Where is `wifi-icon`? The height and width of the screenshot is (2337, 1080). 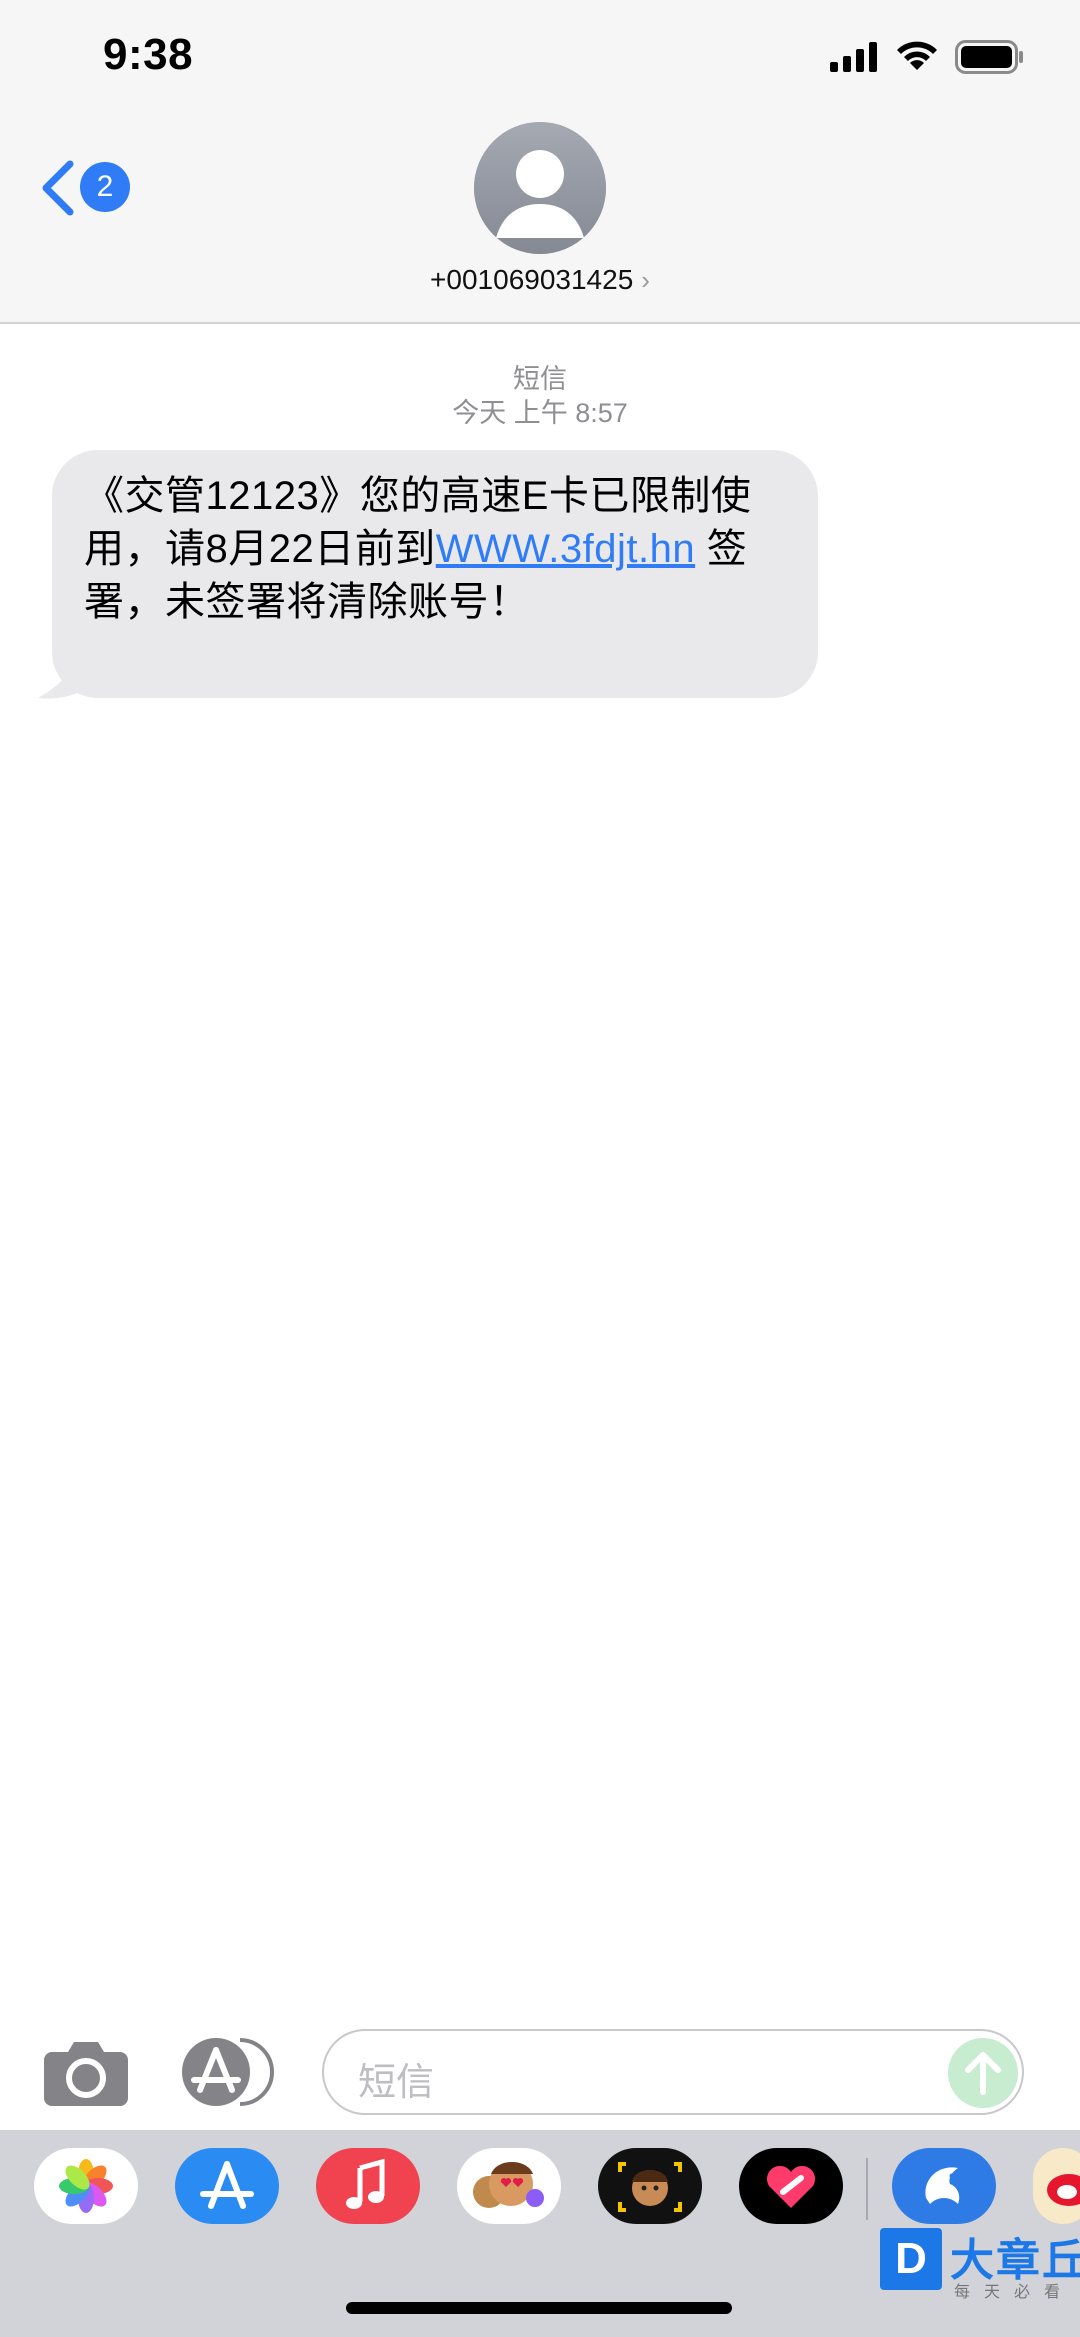 wifi-icon is located at coordinates (917, 55).